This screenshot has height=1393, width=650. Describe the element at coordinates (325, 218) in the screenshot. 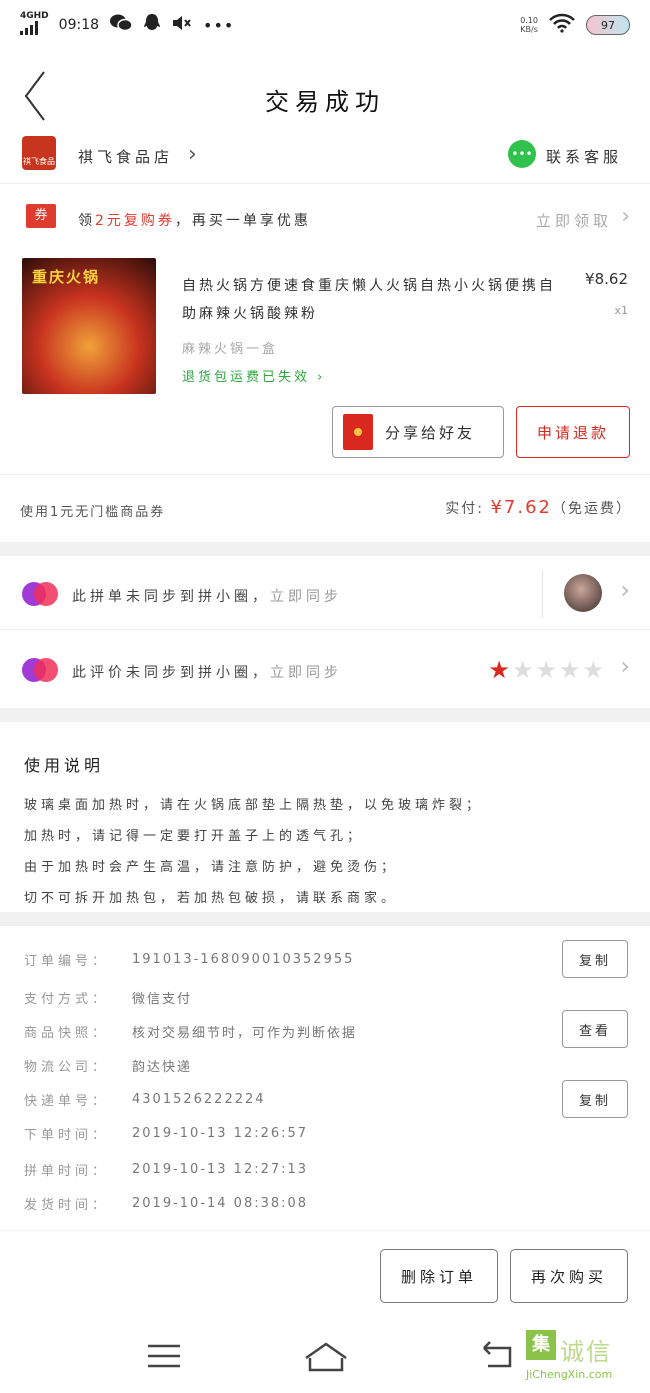

I see `coupon-row: 券 领2元复购券，再买一单享优惠 立即领取 ›` at that location.